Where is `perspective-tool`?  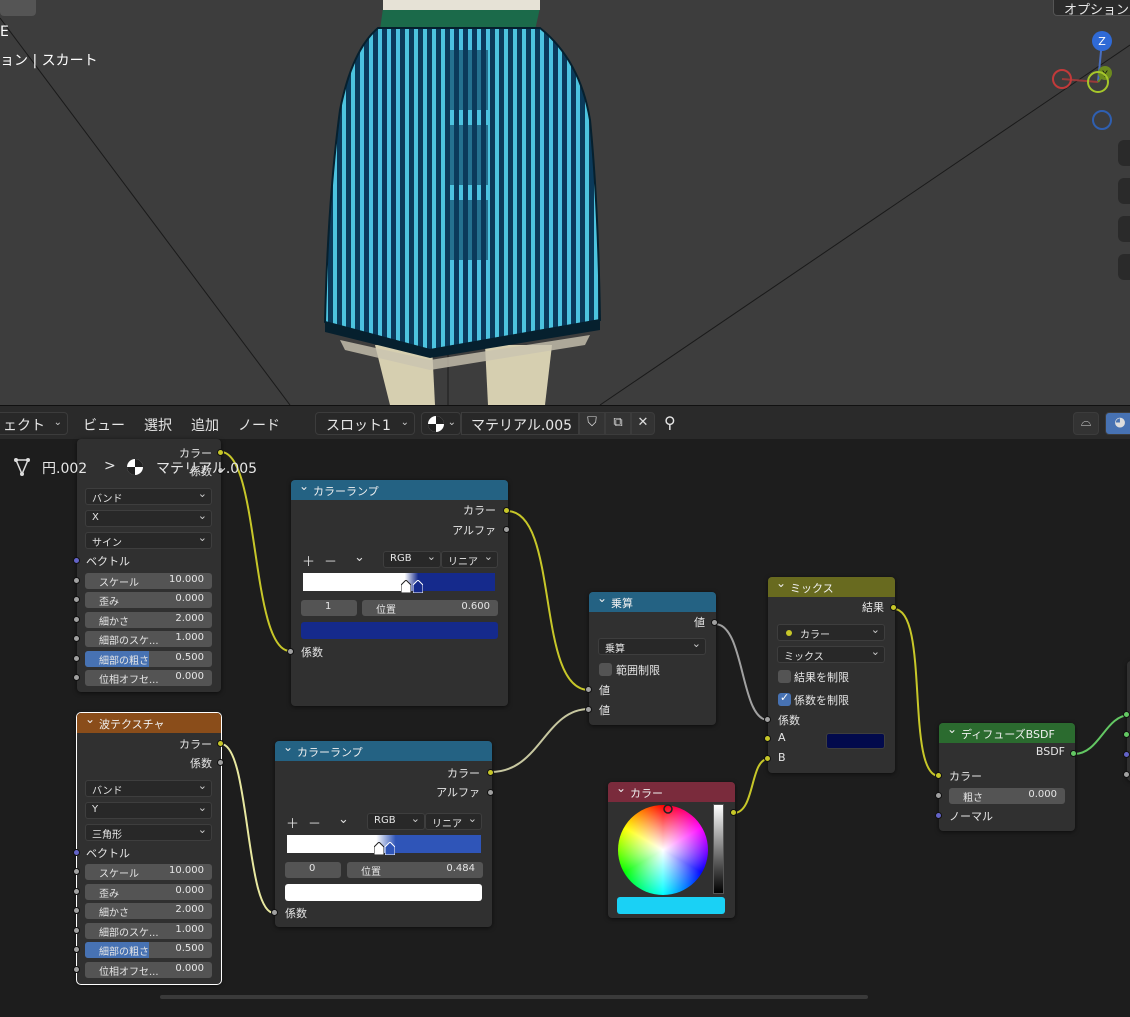
perspective-tool is located at coordinates (1124, 267).